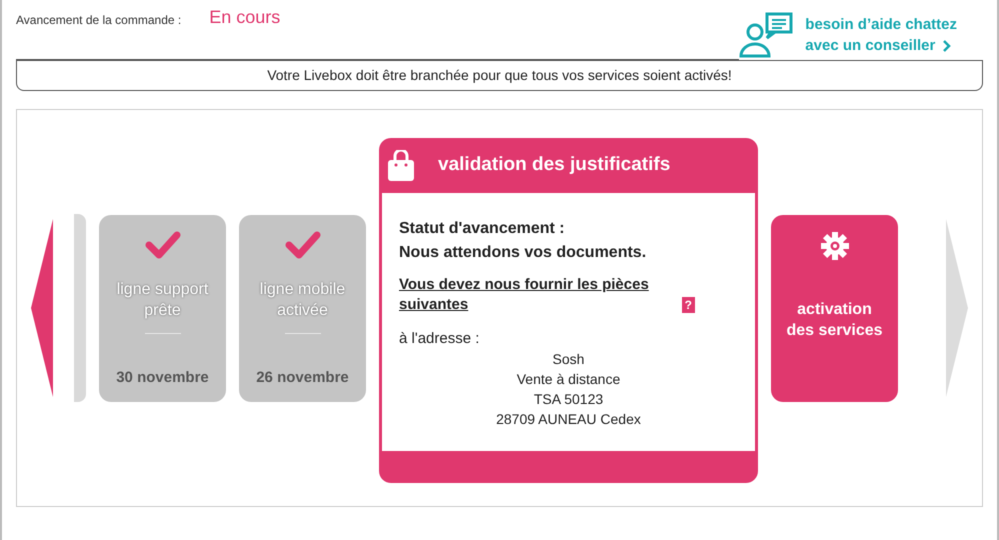  Describe the element at coordinates (499, 75) in the screenshot. I see `notice-banner: Votre Livebox doit être branchée pour que tous vos services soient activés!` at that location.